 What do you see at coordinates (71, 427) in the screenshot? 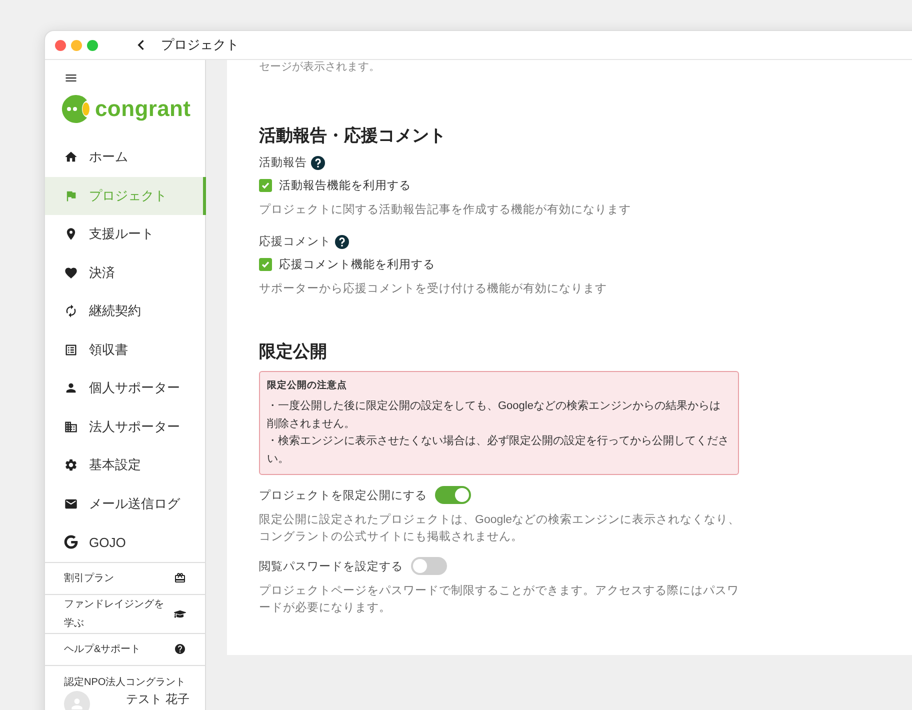
I see `building-icon` at bounding box center [71, 427].